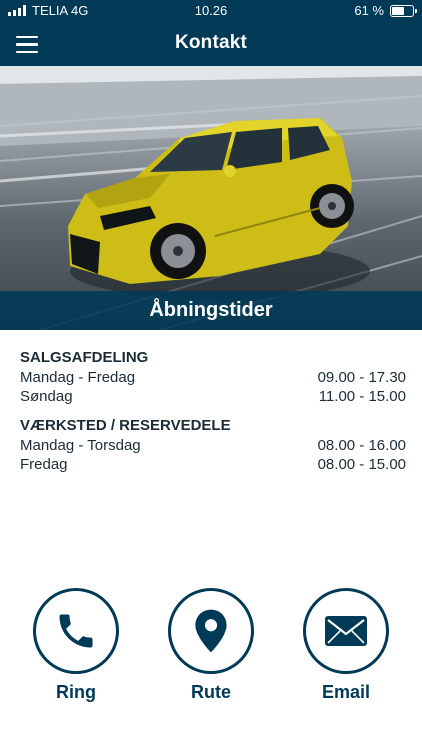  I want to click on hours-row: Fredag 08.00 - 15.00, so click(213, 464).